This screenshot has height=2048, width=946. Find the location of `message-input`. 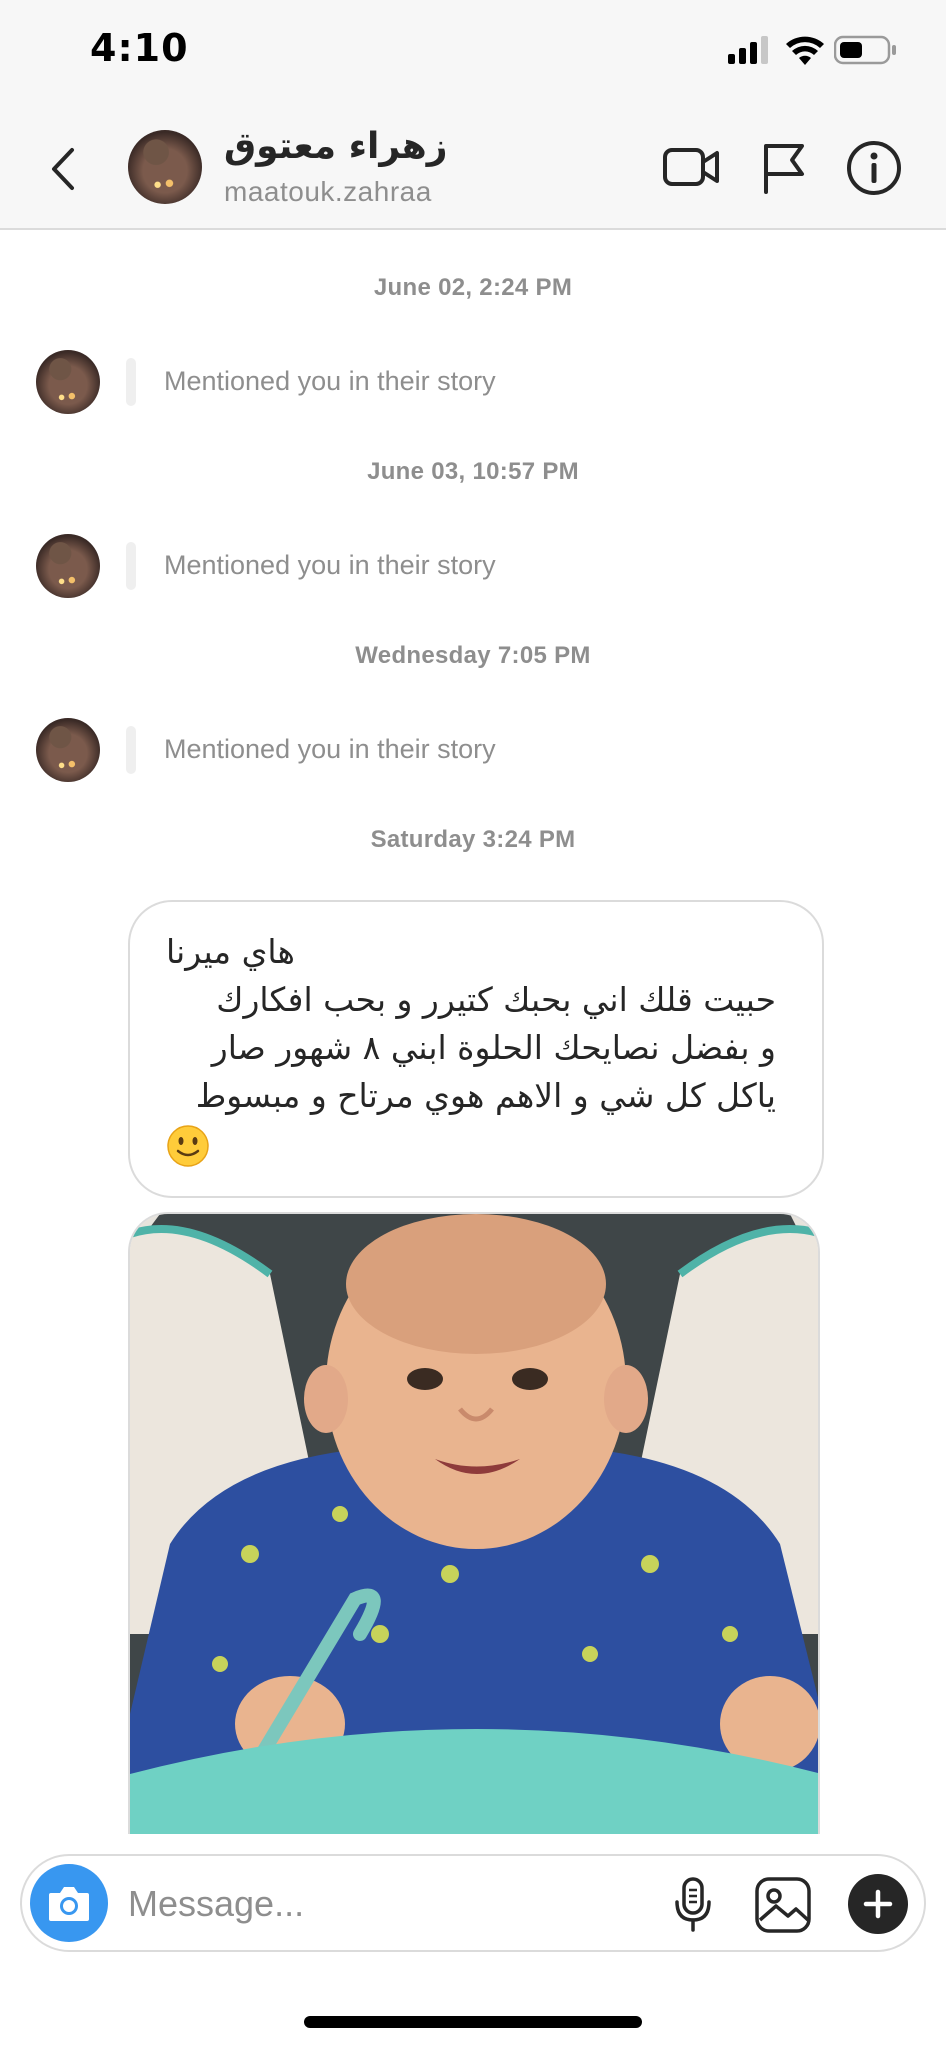

message-input is located at coordinates (388, 1904).